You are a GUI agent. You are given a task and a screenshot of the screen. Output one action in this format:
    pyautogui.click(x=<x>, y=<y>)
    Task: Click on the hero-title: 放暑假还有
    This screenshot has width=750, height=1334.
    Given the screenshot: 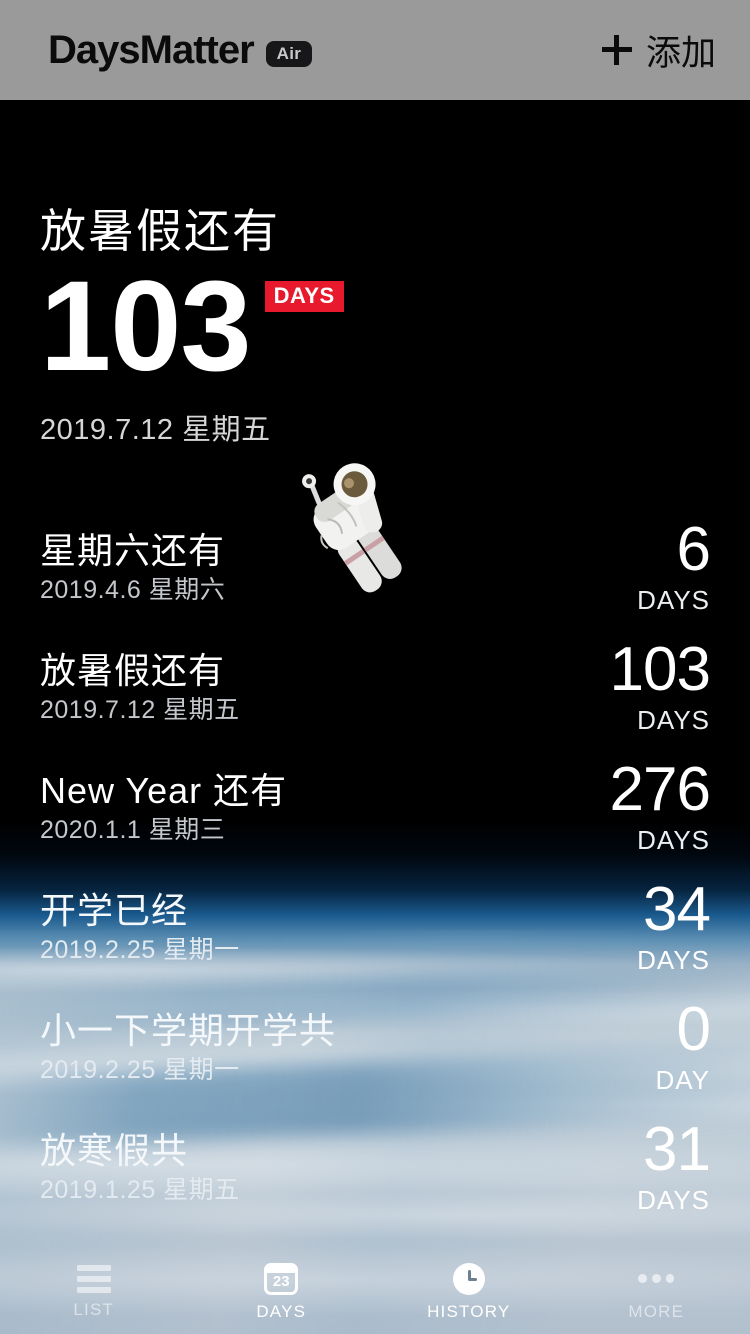 What is the action you would take?
    pyautogui.click(x=160, y=231)
    